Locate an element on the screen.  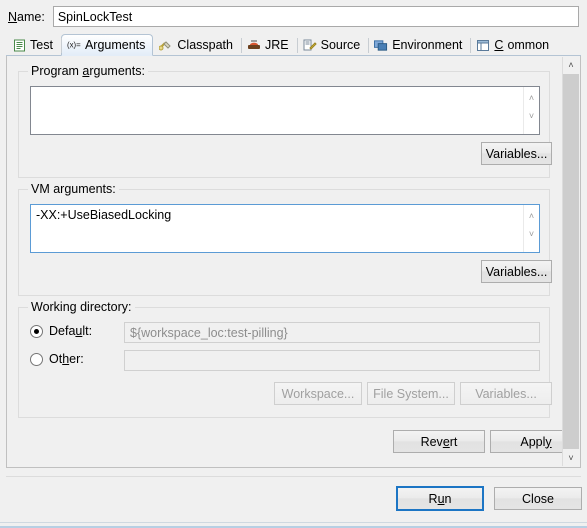
run-label-post: n is located at coordinates (448, 498).